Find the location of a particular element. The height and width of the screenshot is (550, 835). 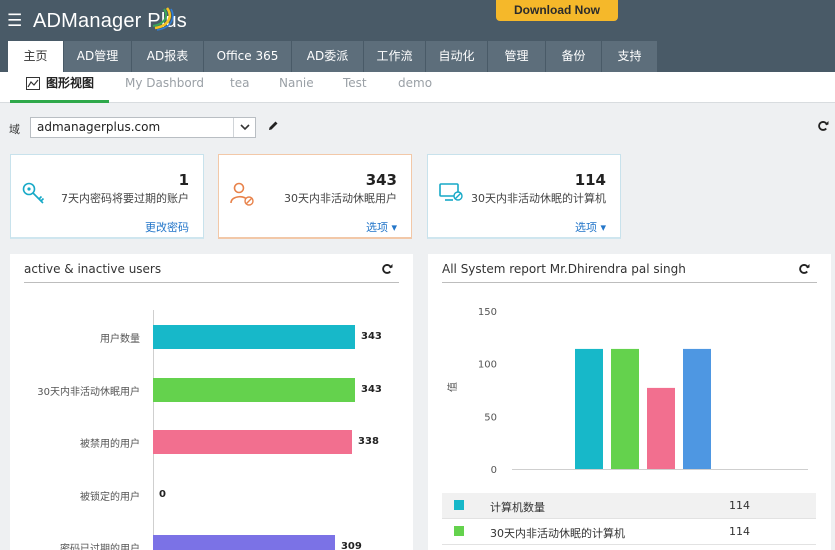

bar-label: 被禁用的用户 is located at coordinates (110, 444).